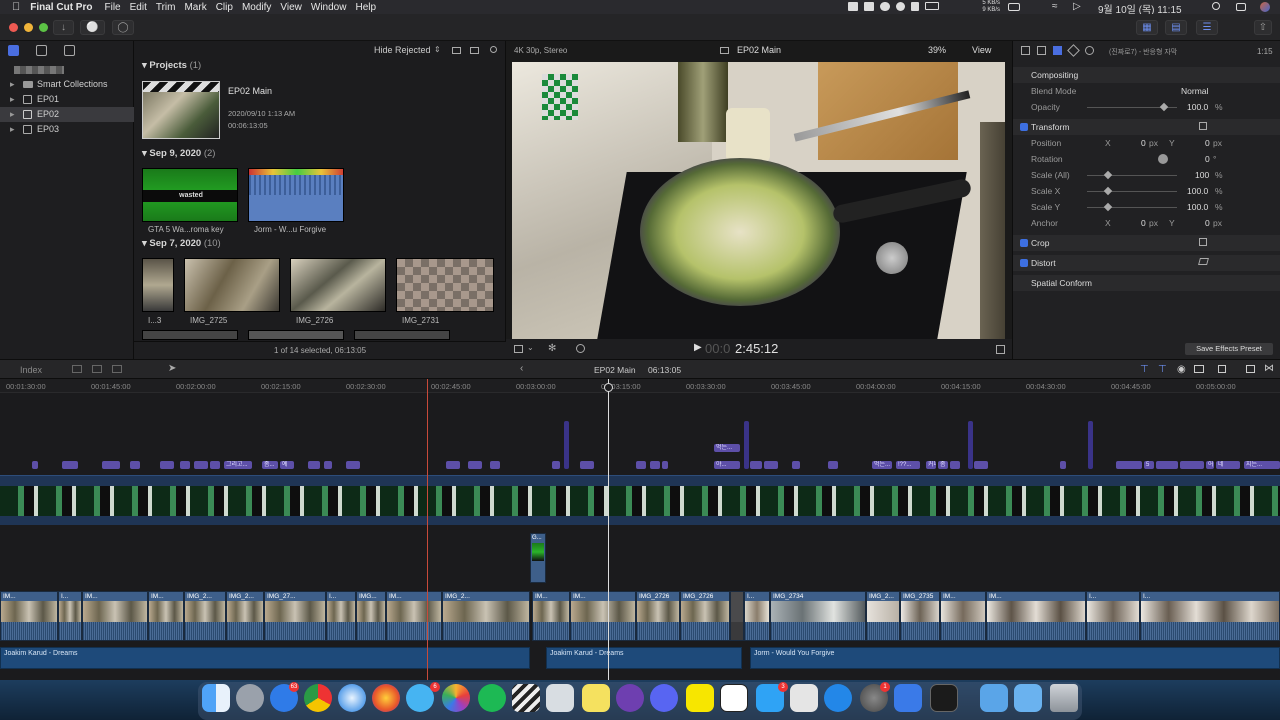 Image resolution: width=1280 pixels, height=720 pixels. I want to click on sidebar-item-ep02: ▸ EP02, so click(67, 114).